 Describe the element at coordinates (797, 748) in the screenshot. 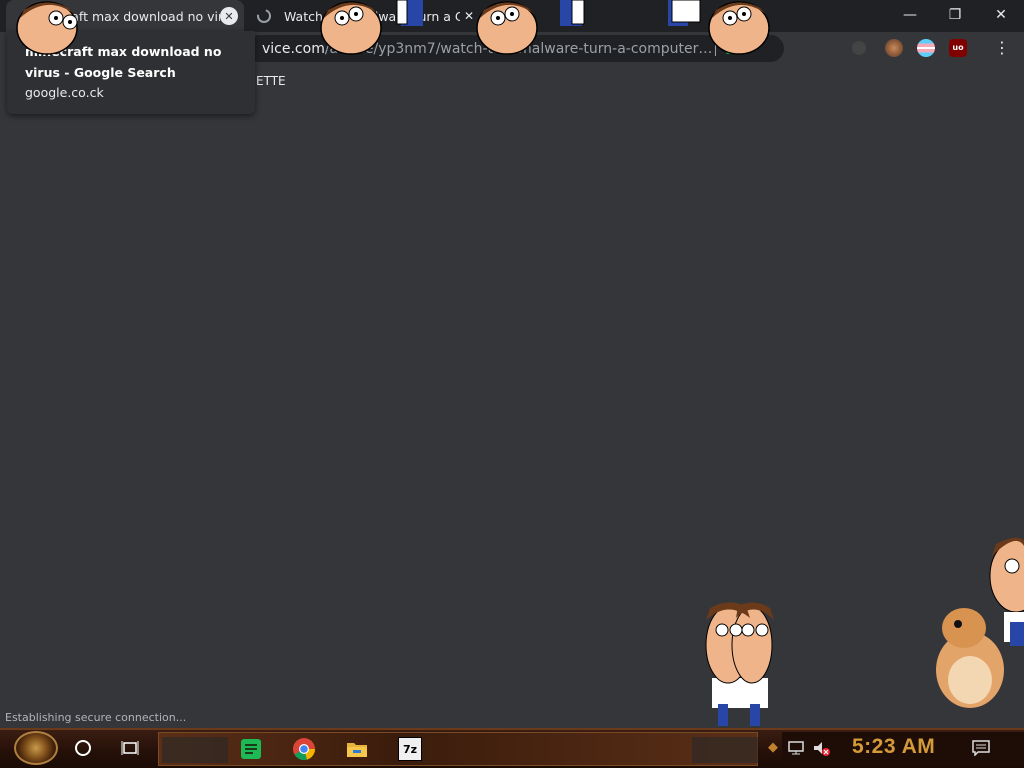

I see `network-icon` at that location.